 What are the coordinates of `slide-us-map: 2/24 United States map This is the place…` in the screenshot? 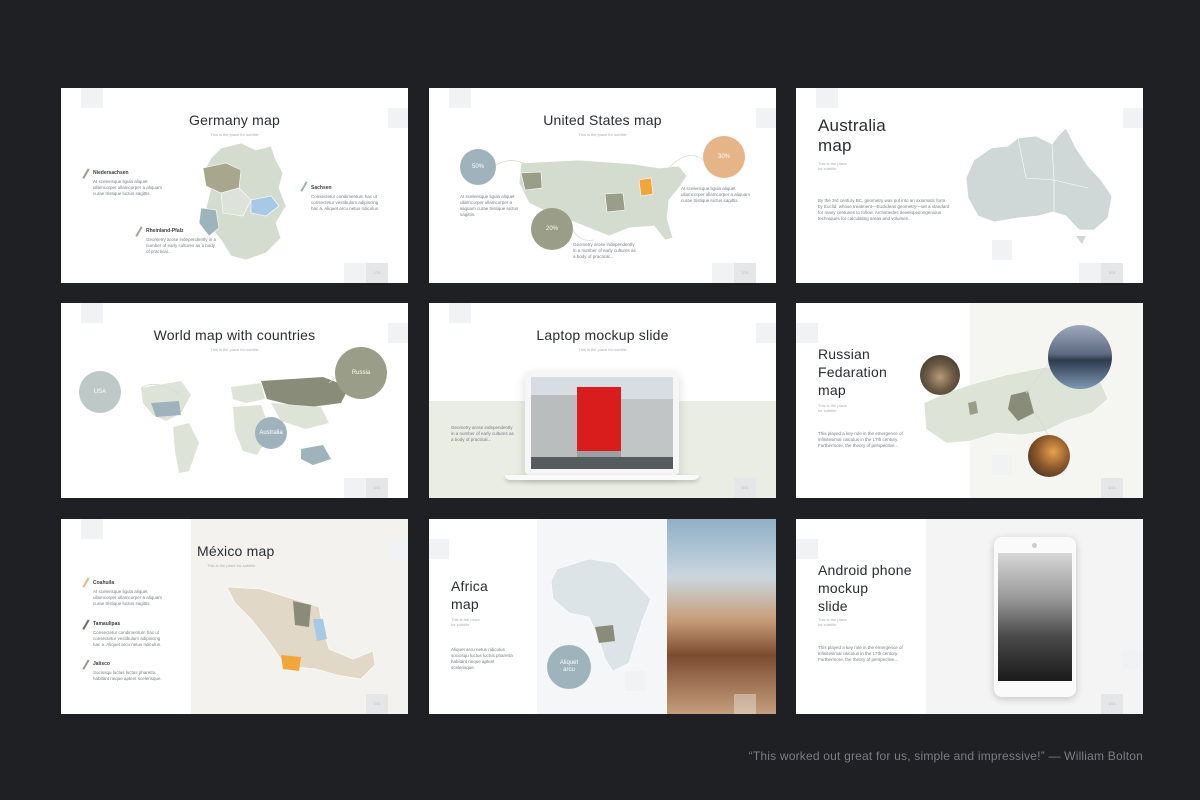 It's located at (602, 185).